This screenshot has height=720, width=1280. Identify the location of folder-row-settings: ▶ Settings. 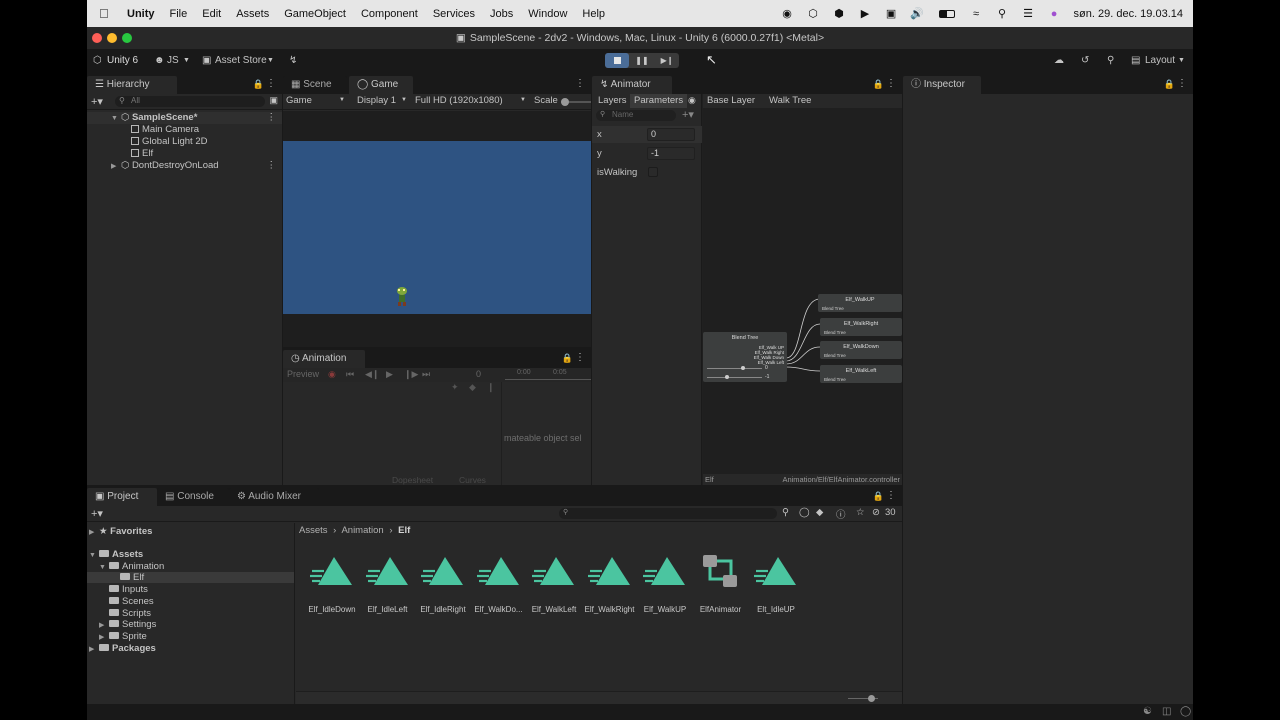
(127, 624).